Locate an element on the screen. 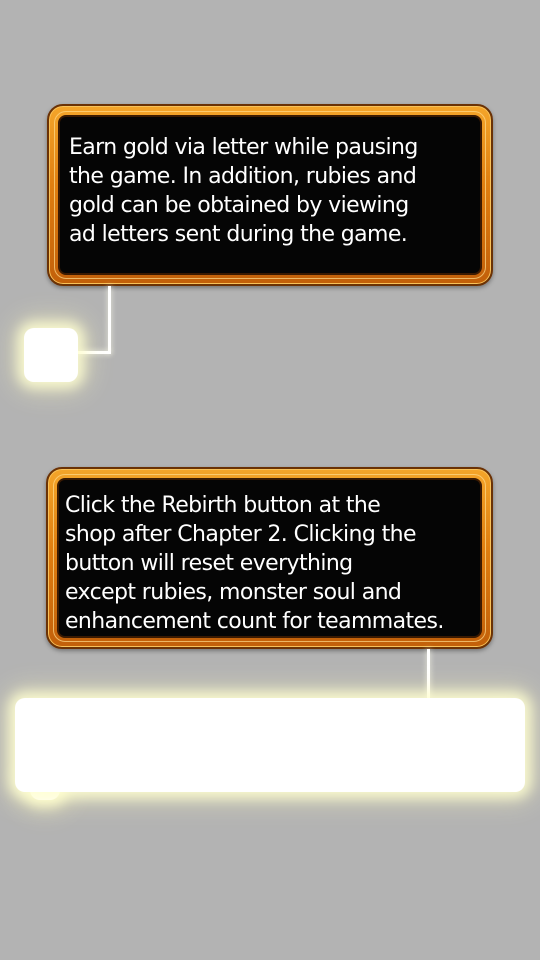  letter-button-highlight is located at coordinates (51, 355).